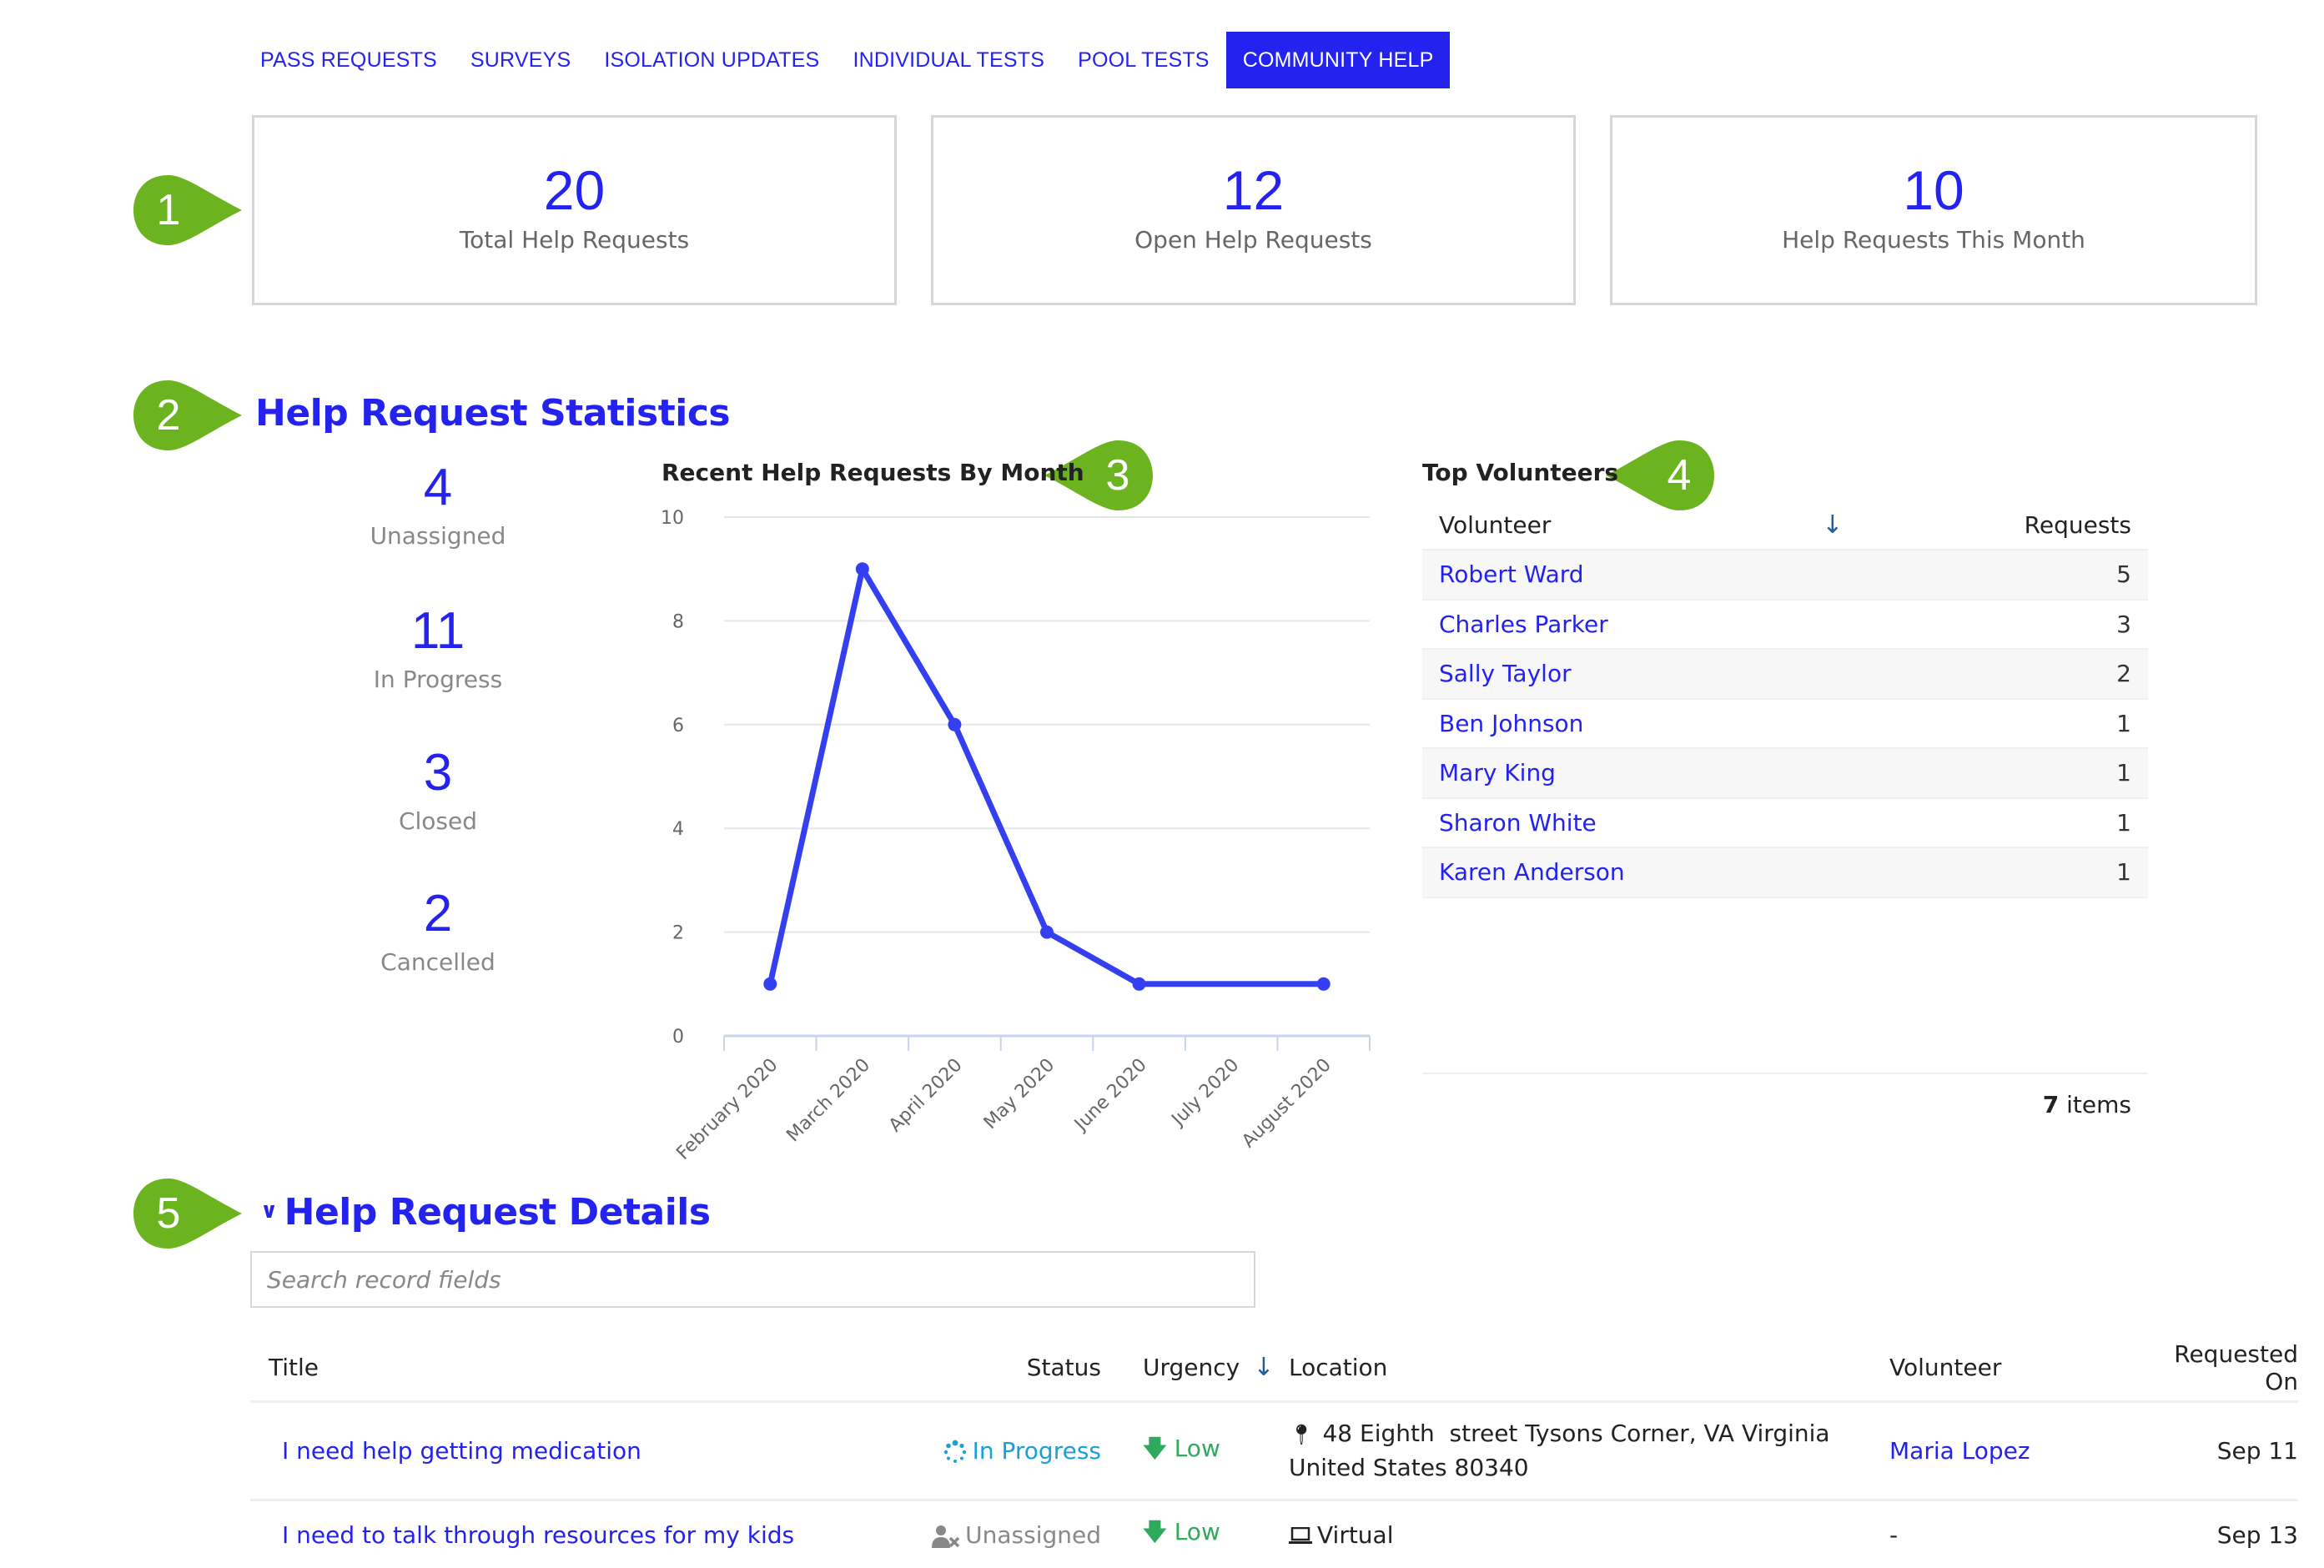 The height and width of the screenshot is (1568, 2324). Describe the element at coordinates (187, 1214) in the screenshot. I see `callout-marker-5: 5` at that location.